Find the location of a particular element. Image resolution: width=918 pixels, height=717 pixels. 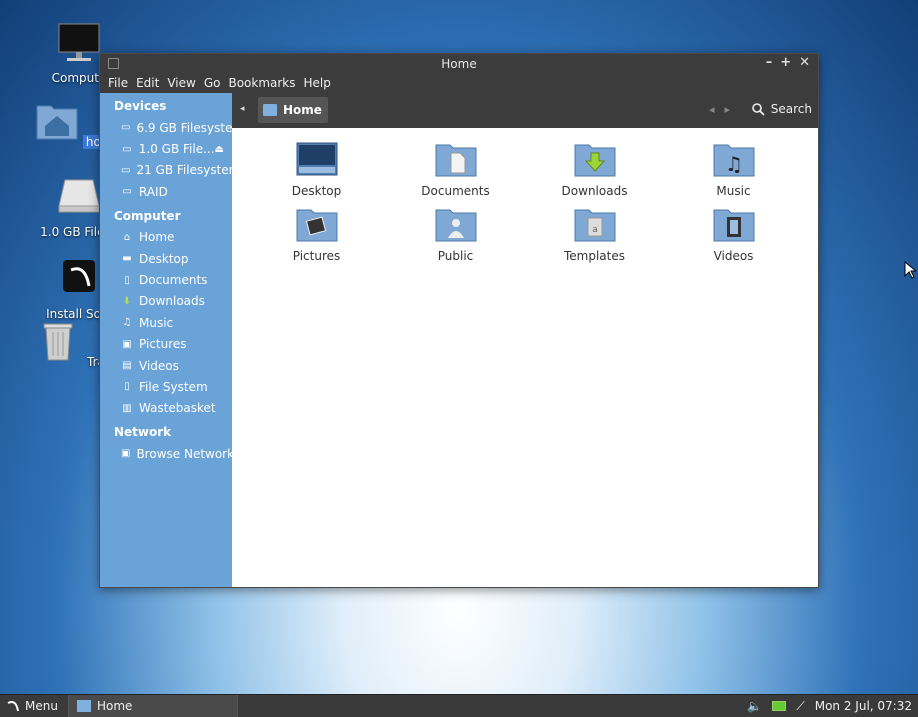

file-item: Documents is located at coordinates (455, 169).